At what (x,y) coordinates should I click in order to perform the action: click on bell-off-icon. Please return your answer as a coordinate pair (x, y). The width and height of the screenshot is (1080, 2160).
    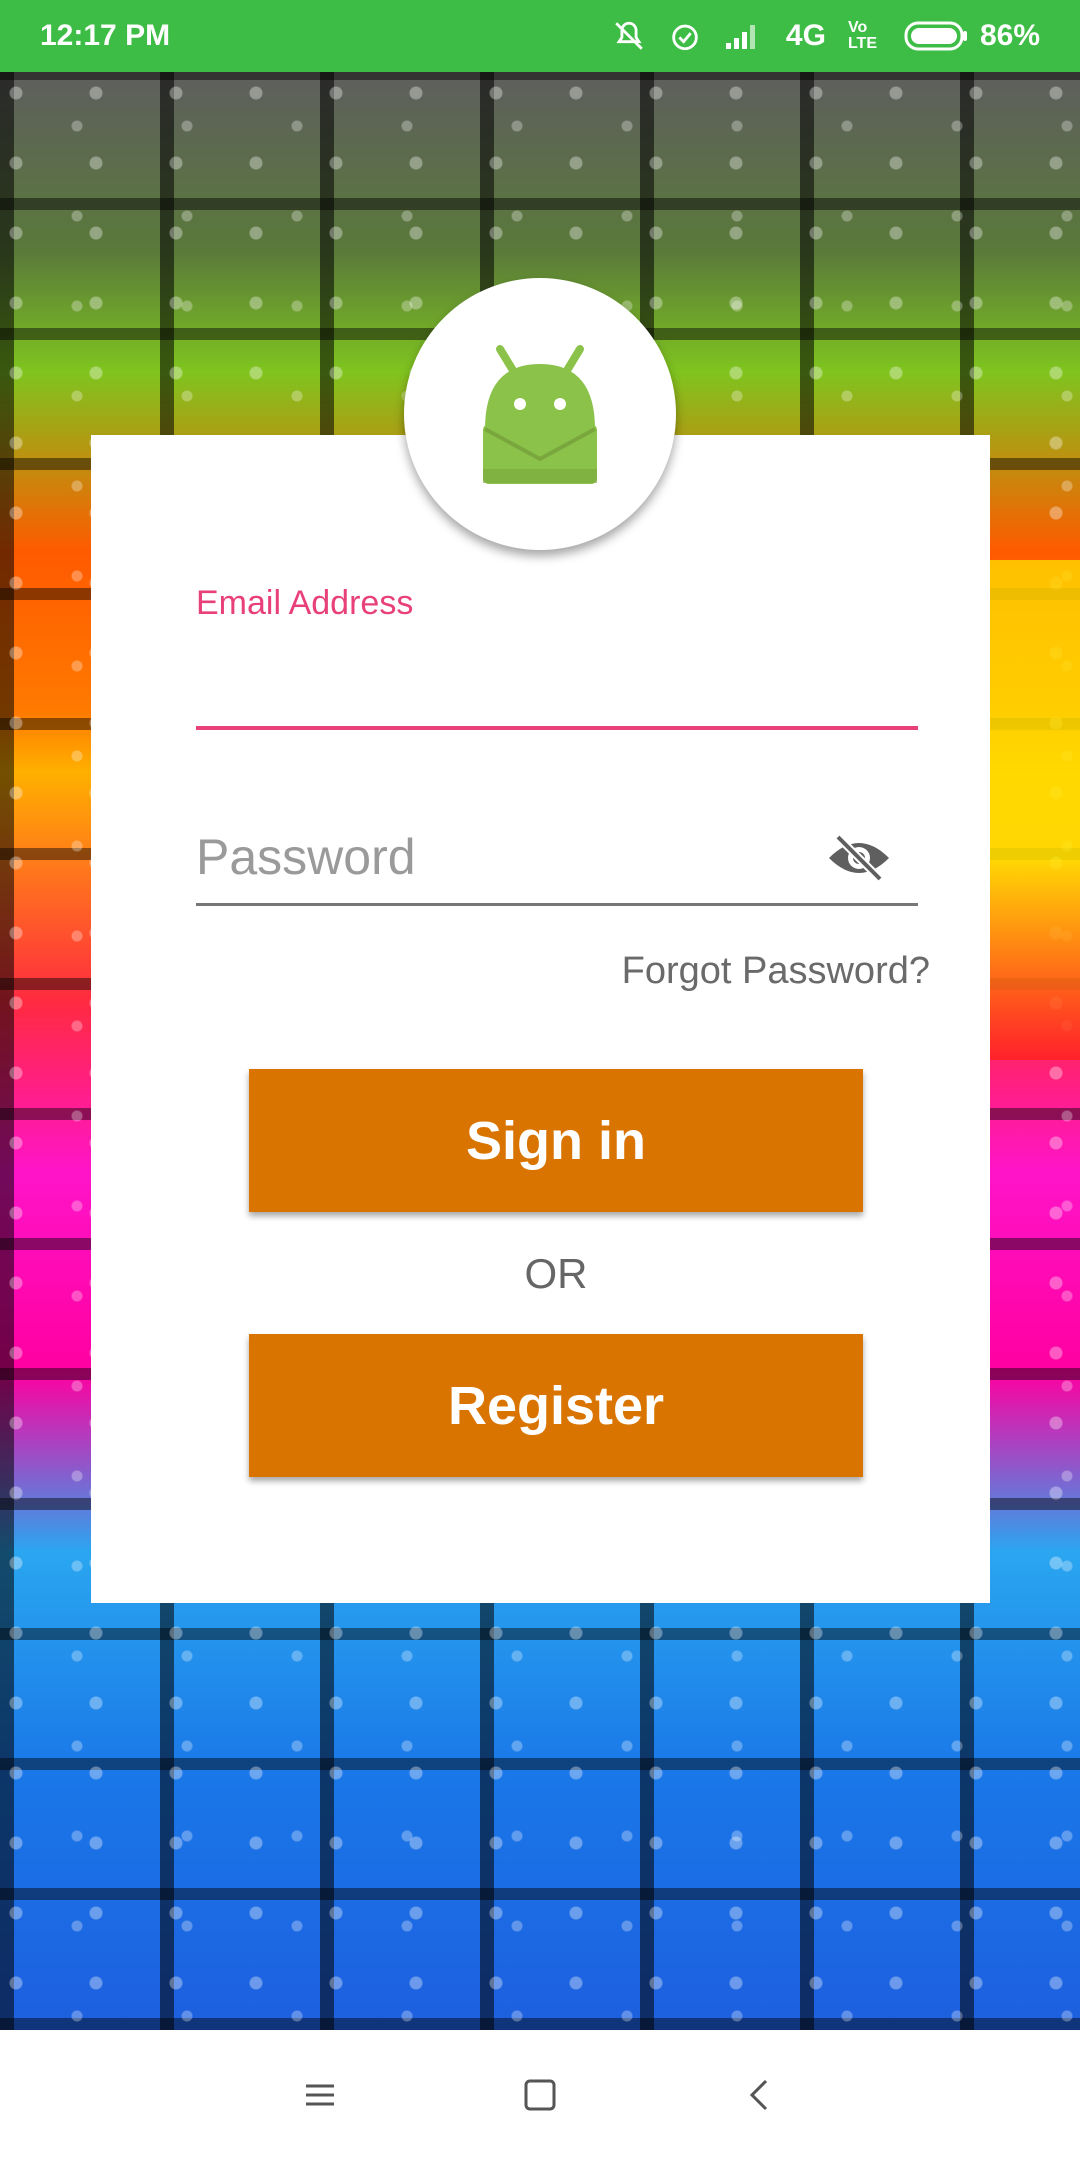
    Looking at the image, I should click on (629, 36).